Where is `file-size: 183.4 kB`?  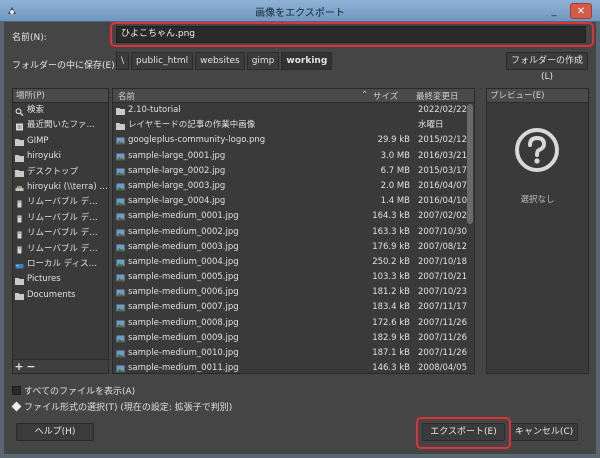
file-size: 183.4 kB is located at coordinates (391, 307).